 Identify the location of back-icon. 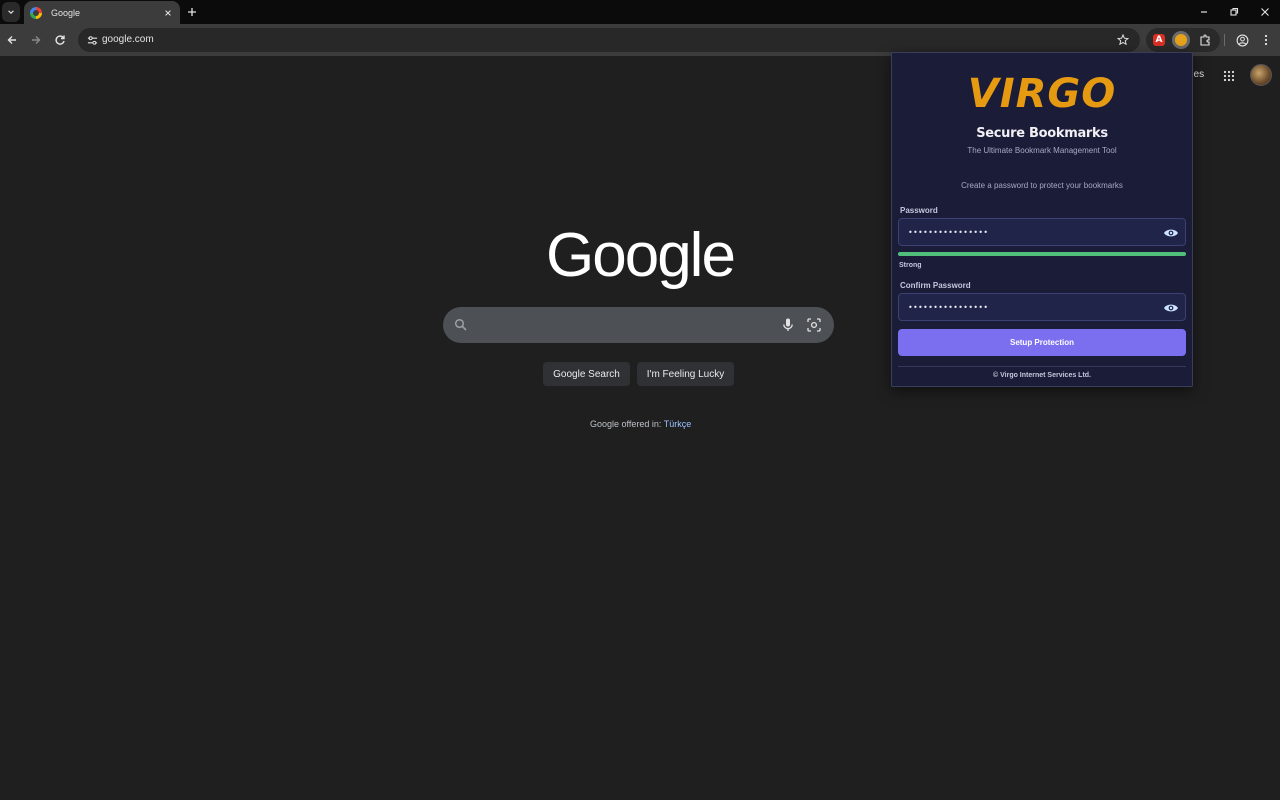
(11, 40).